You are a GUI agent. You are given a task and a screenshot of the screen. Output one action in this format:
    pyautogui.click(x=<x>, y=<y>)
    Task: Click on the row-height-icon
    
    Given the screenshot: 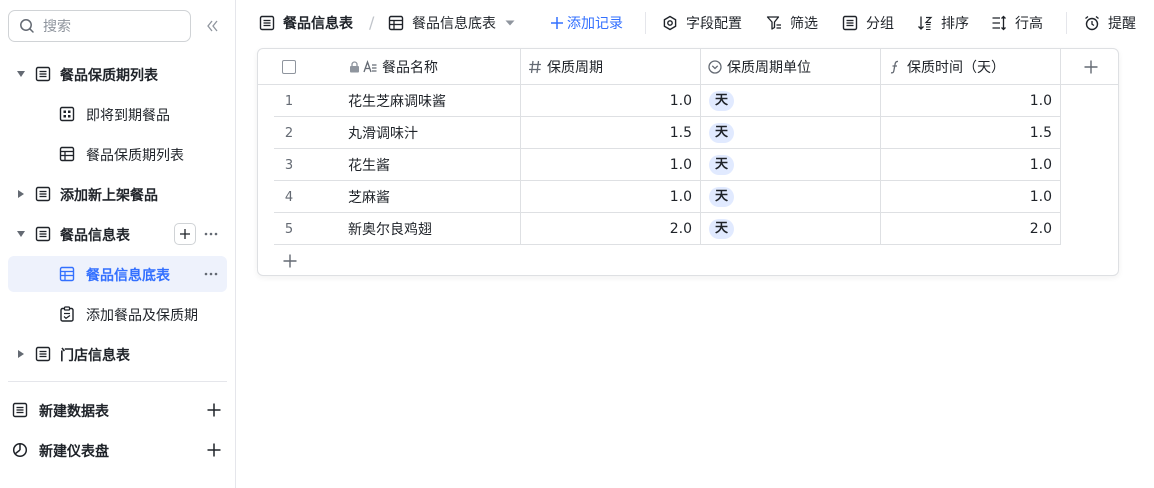 What is the action you would take?
    pyautogui.click(x=999, y=23)
    